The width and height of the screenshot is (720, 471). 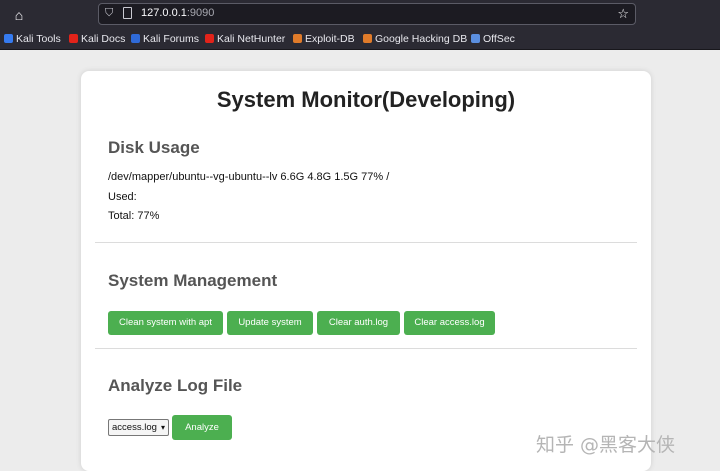 I want to click on url-text: 127.0.0.1:9090, so click(x=177, y=13).